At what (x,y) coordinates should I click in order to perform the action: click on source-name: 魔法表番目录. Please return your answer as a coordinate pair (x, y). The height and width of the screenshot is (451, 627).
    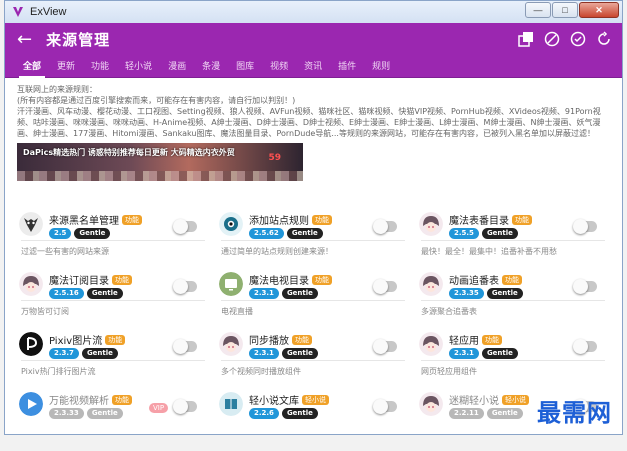
    Looking at the image, I should click on (479, 221).